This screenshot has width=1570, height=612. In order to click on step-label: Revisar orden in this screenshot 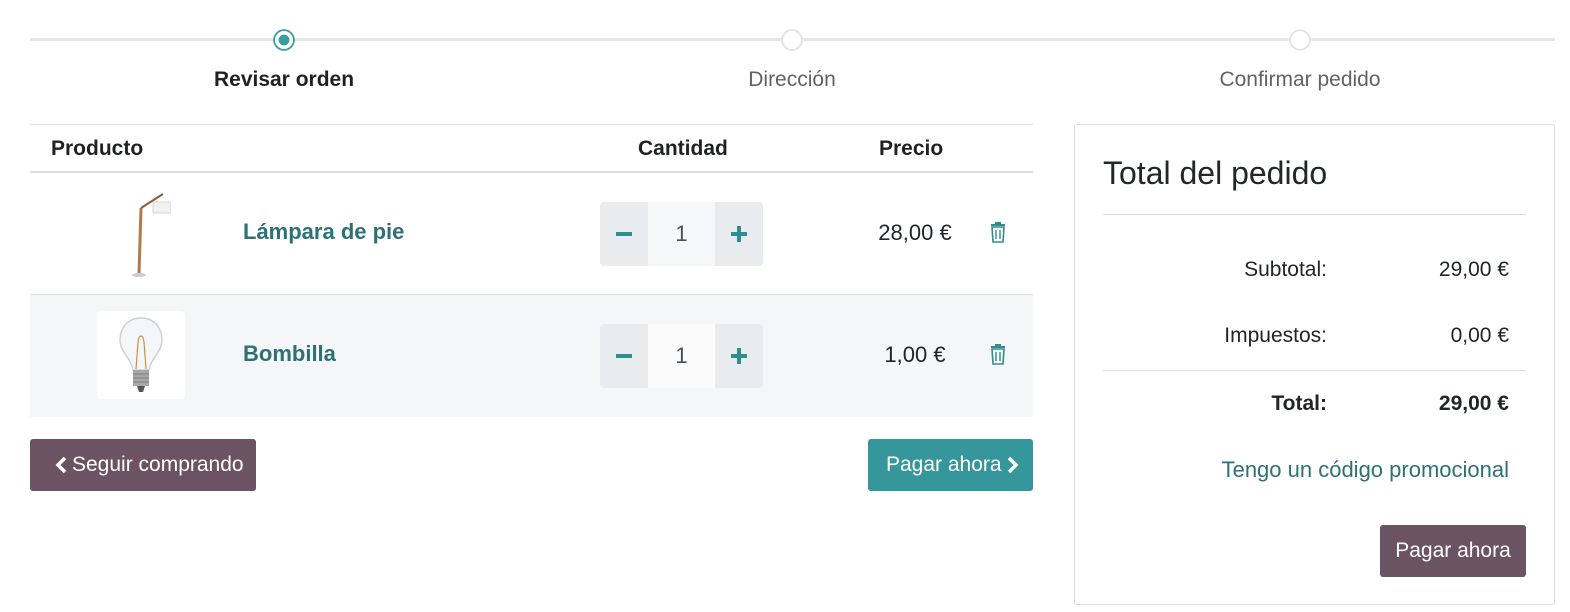, I will do `click(284, 79)`.